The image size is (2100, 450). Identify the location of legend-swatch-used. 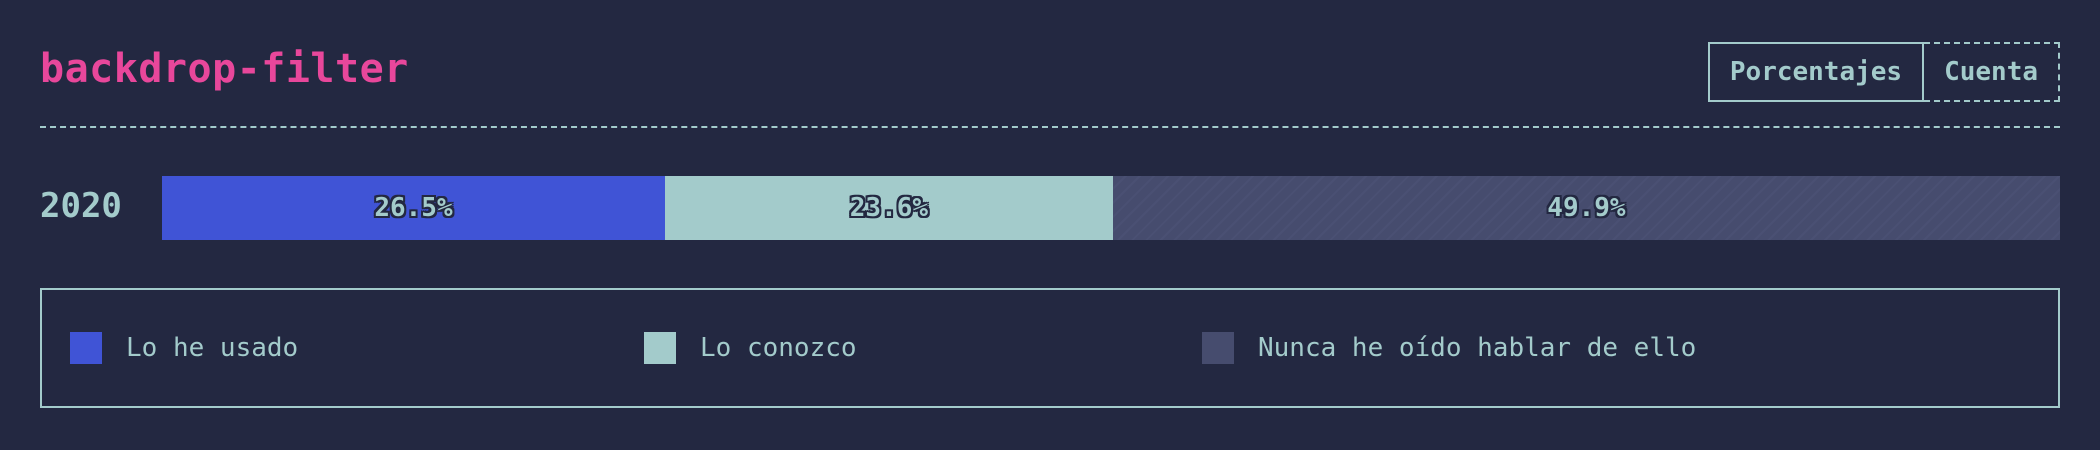
(86, 348).